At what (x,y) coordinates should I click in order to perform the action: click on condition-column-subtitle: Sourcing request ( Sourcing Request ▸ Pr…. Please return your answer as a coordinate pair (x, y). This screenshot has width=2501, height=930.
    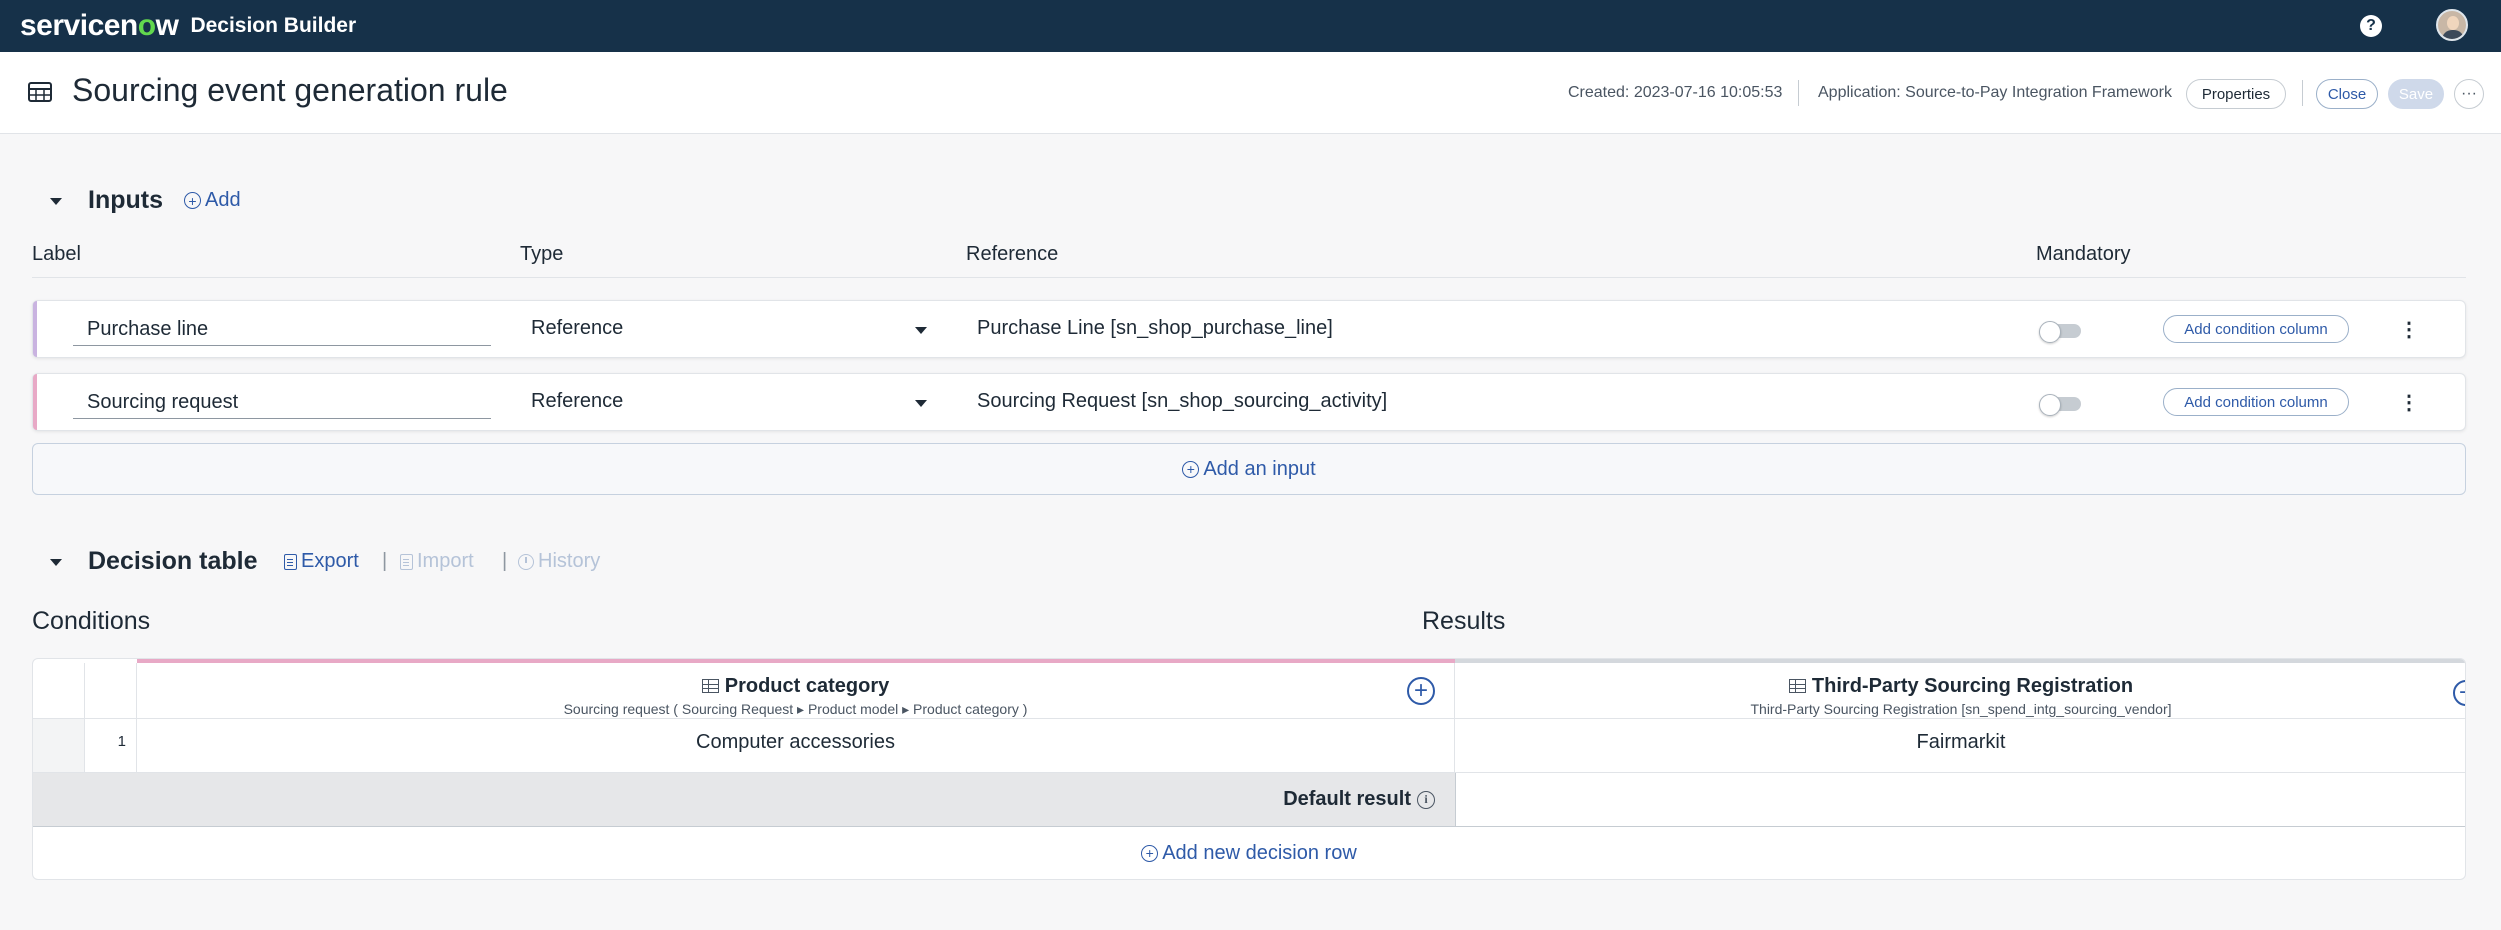
    Looking at the image, I should click on (795, 709).